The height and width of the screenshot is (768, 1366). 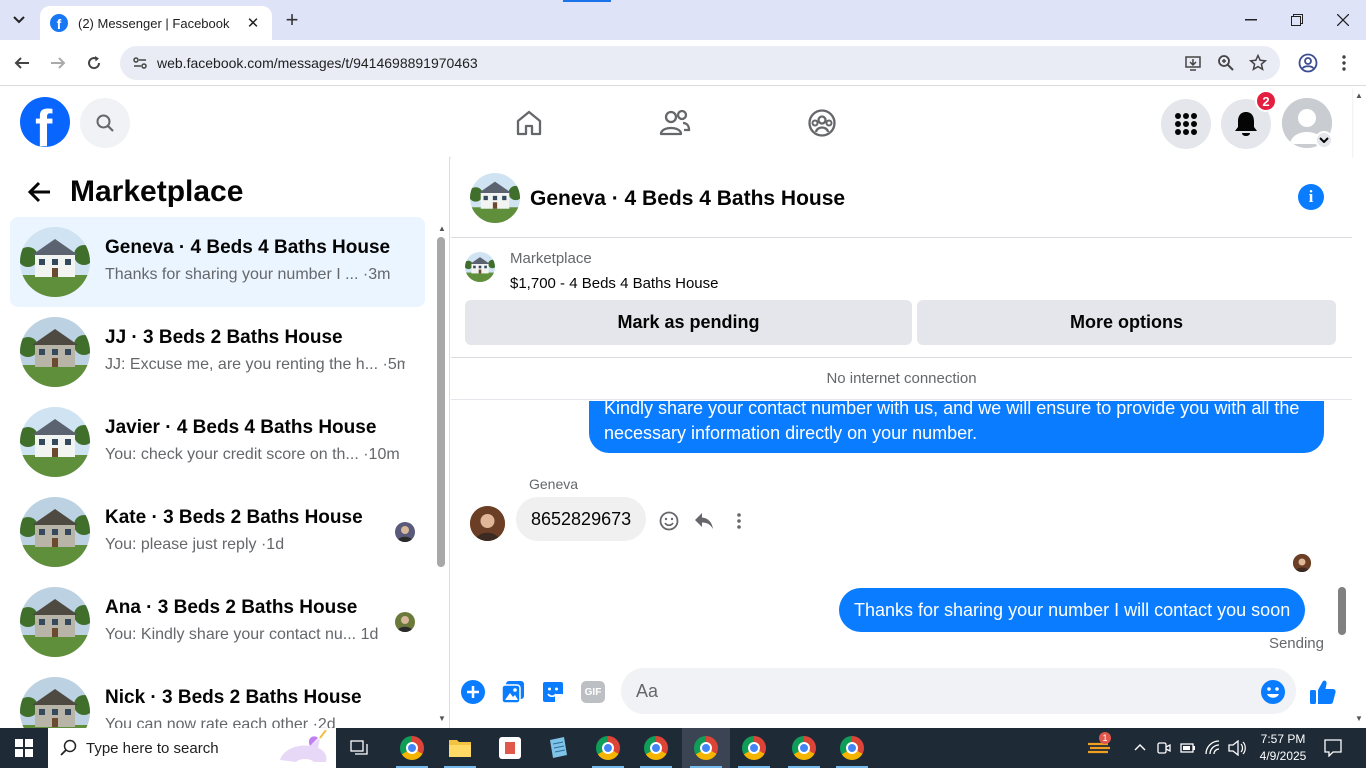 I want to click on arrow-left-icon, so click(x=39, y=192).